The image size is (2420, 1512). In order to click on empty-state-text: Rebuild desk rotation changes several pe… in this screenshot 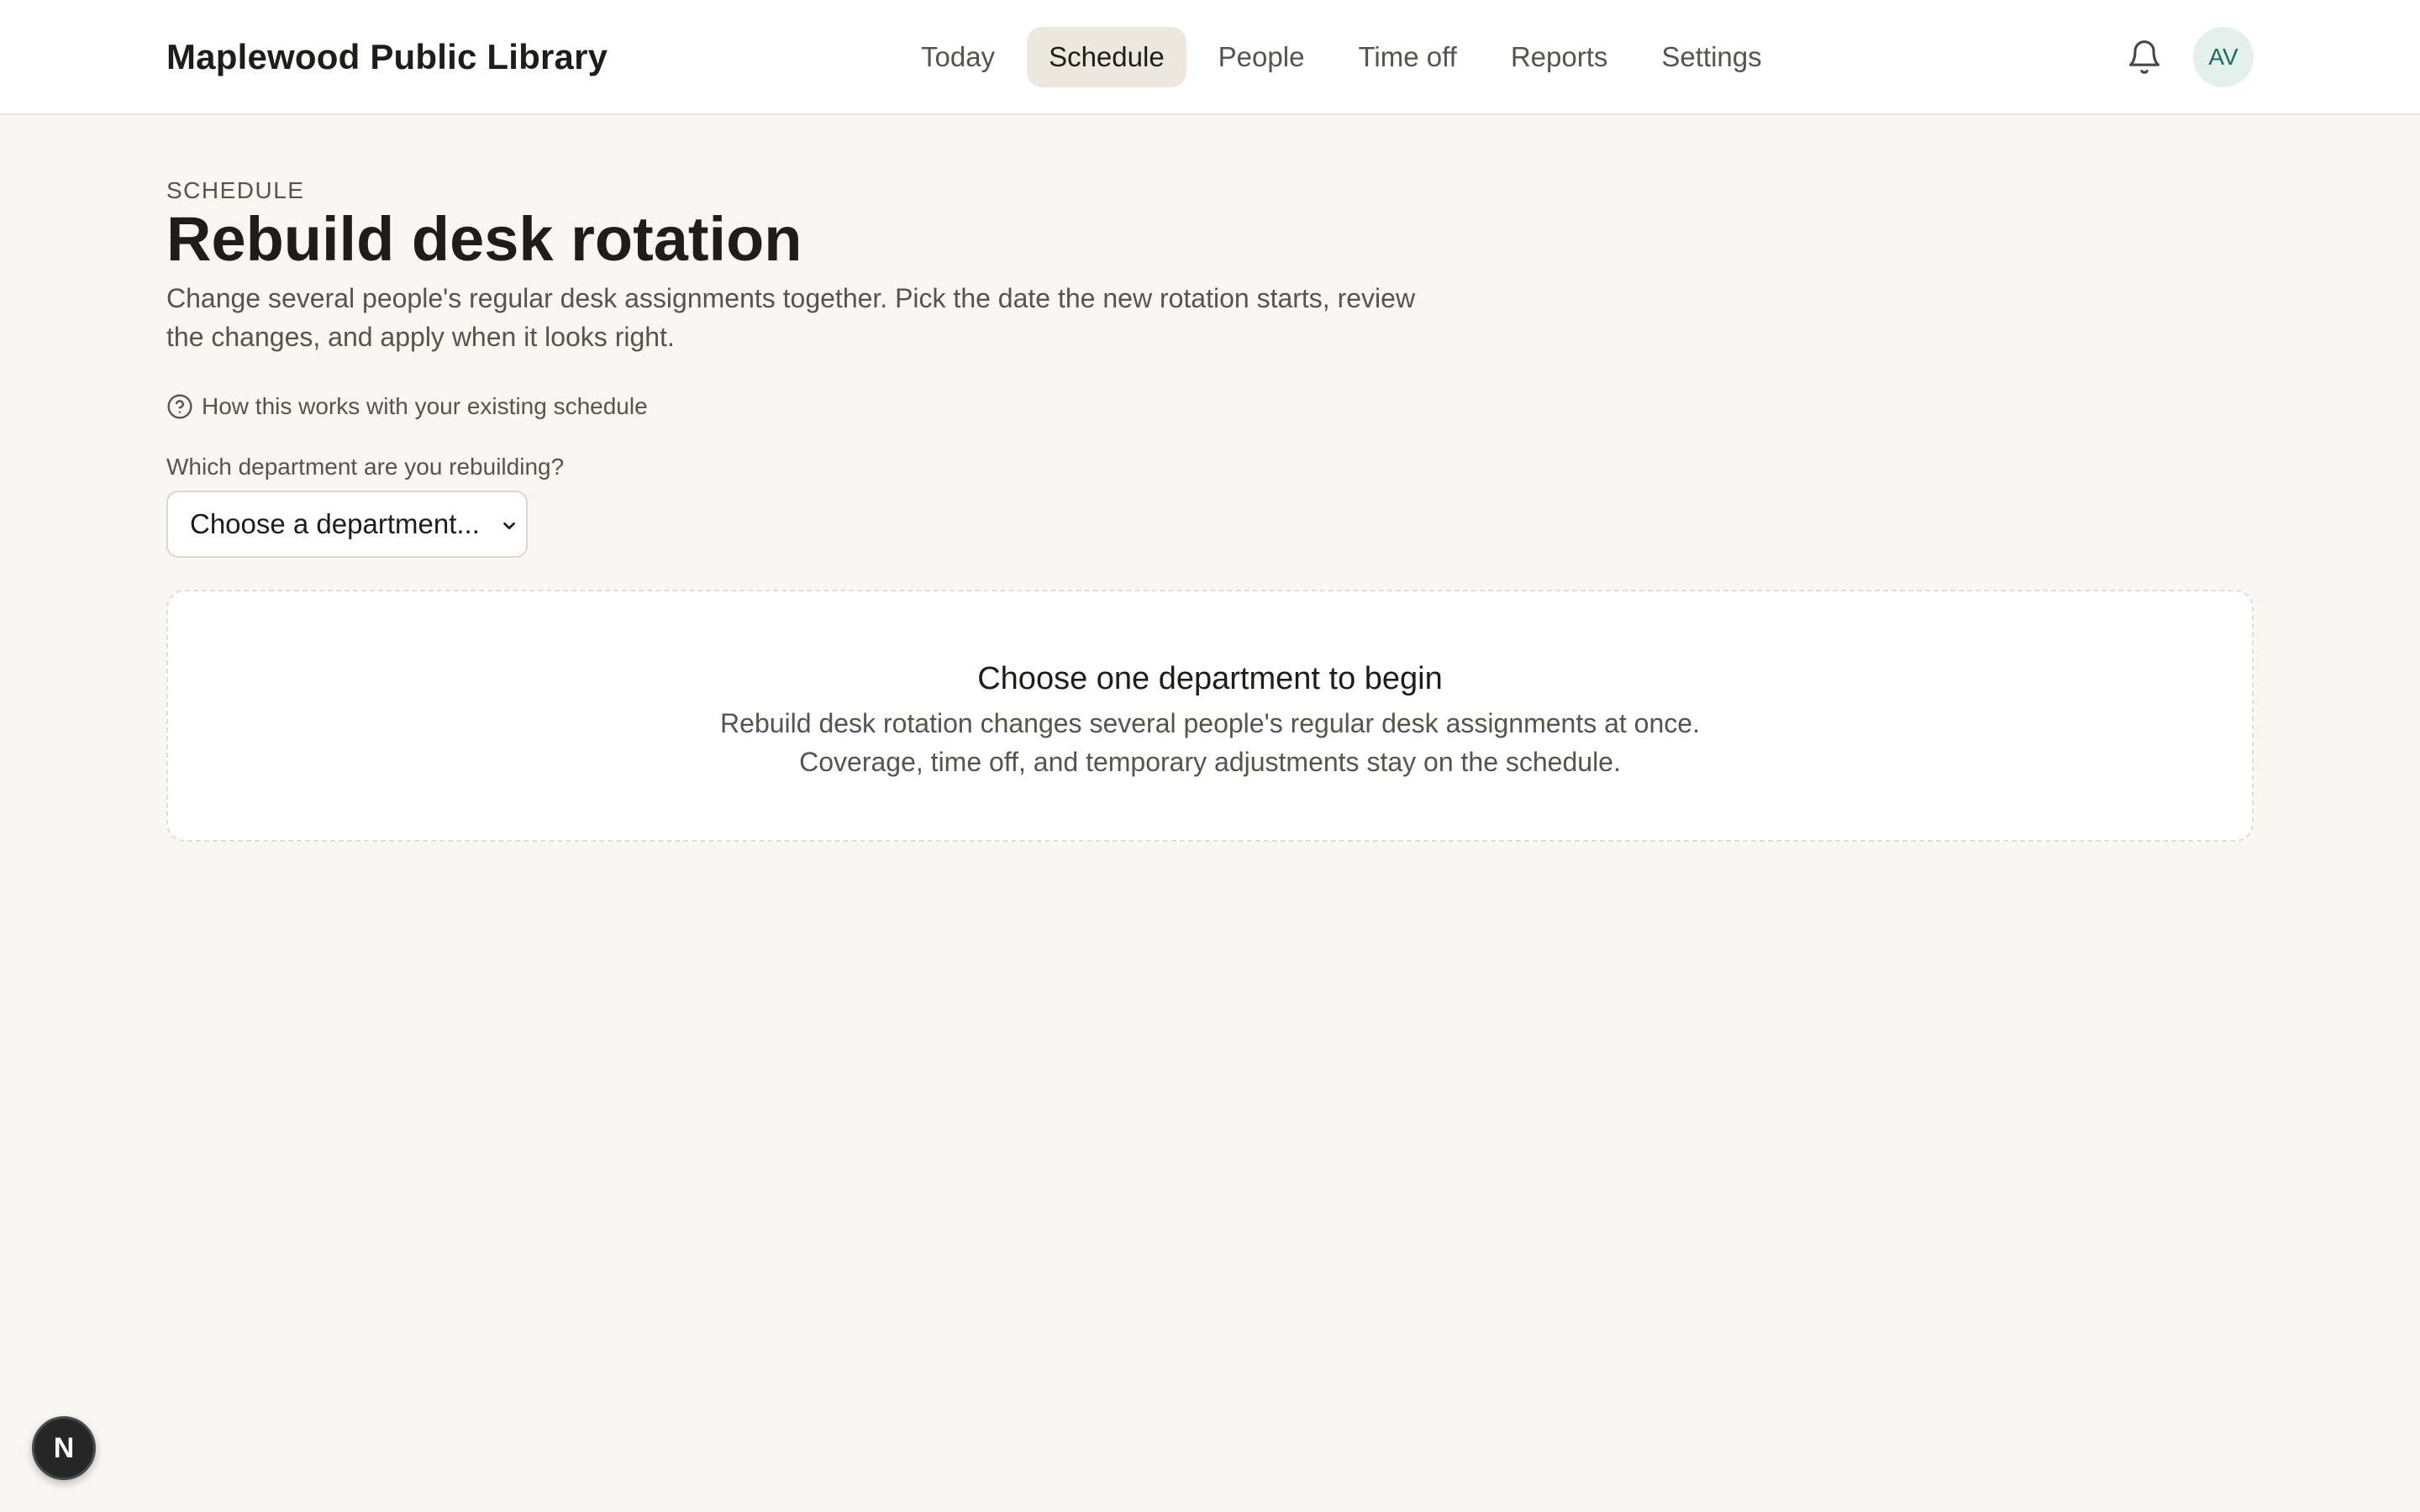, I will do `click(1210, 742)`.